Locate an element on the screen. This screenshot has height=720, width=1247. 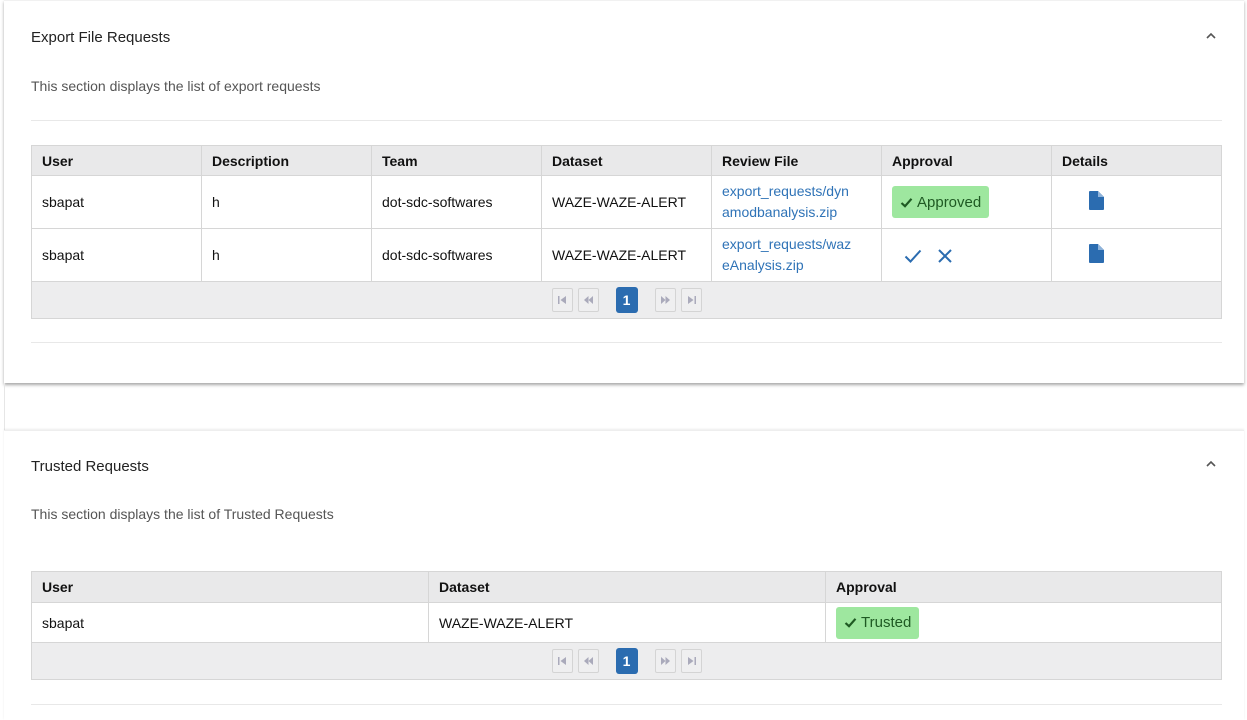
review-file-text-line1: export_requests/waz is located at coordinates (787, 244).